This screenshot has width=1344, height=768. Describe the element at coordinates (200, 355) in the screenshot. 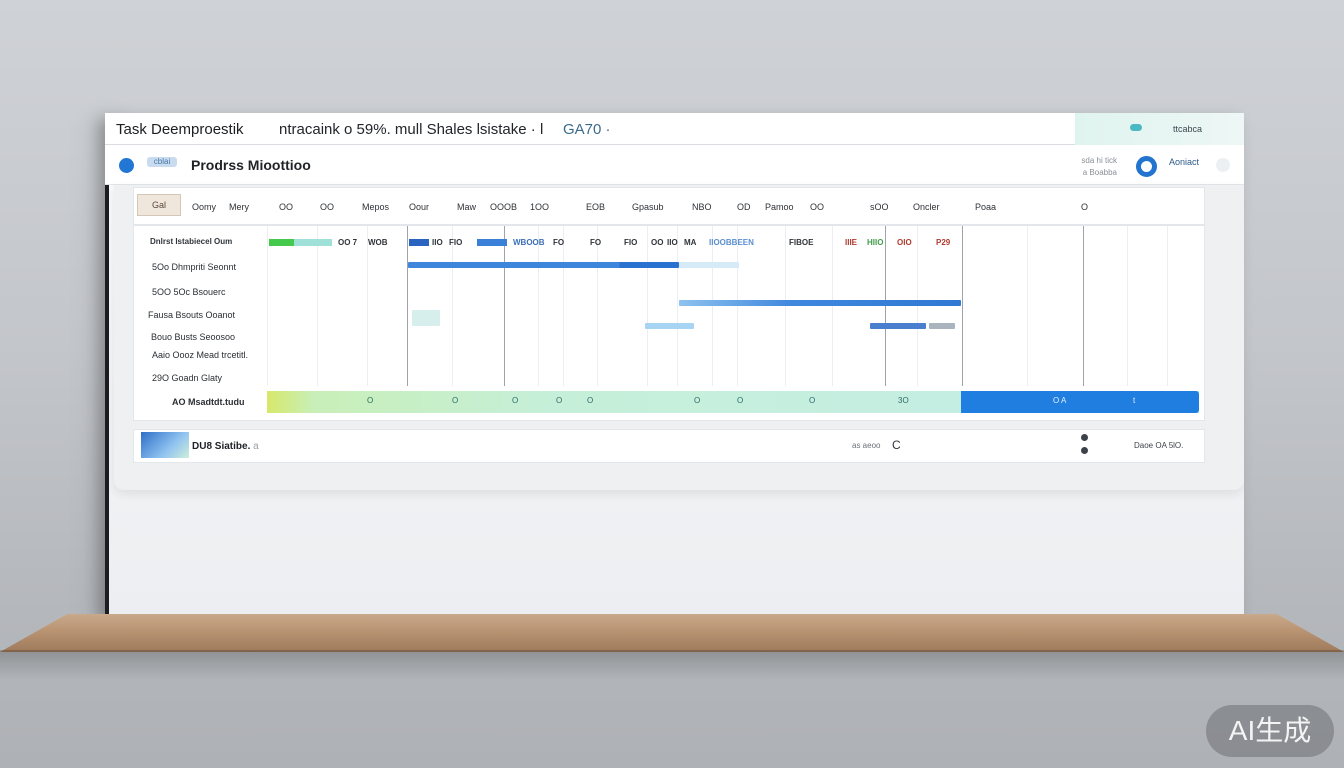

I see `task-label: Aaio Oooz Mead trcetitl.` at that location.